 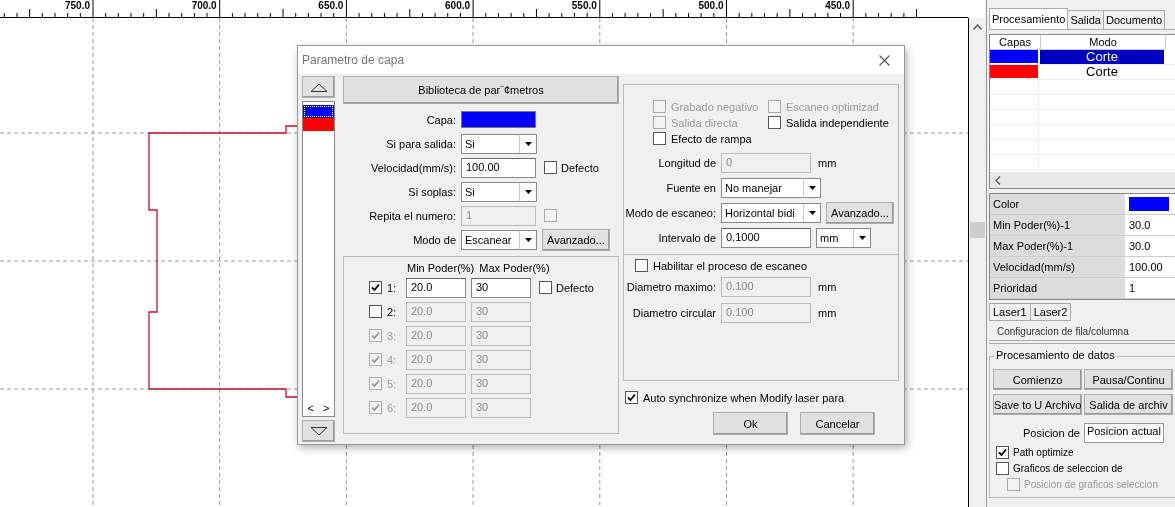 I want to click on scroll-left-icon, so click(x=998, y=180).